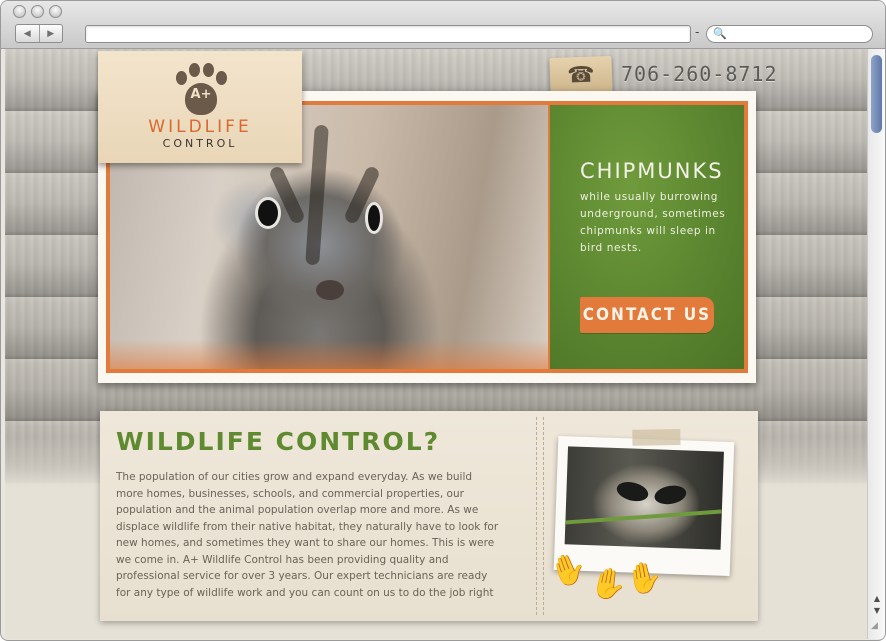 Image resolution: width=886 pixels, height=641 pixels. I want to click on zoom-window-button, so click(55, 11).